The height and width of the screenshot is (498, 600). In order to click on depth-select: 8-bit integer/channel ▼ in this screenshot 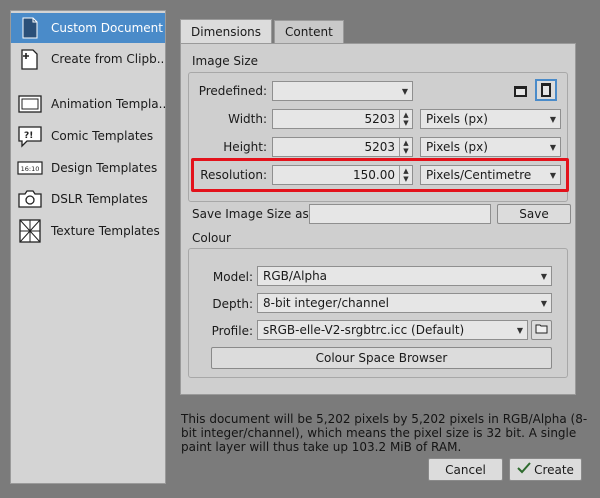, I will do `click(404, 303)`.